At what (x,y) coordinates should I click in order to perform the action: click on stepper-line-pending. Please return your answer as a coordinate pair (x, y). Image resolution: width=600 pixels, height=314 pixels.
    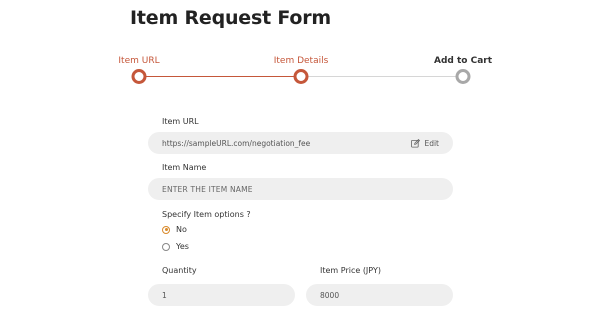
    Looking at the image, I should click on (382, 76).